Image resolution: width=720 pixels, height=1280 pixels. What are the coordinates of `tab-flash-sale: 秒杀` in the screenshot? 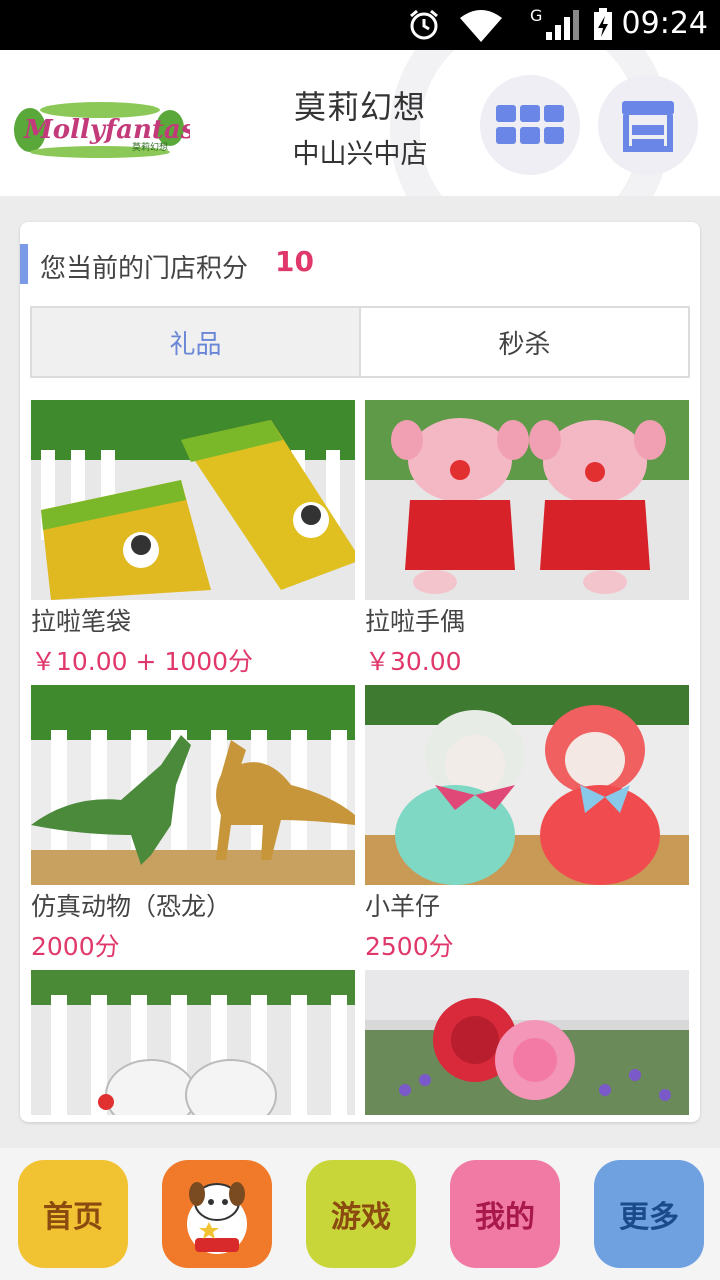 It's located at (524, 342).